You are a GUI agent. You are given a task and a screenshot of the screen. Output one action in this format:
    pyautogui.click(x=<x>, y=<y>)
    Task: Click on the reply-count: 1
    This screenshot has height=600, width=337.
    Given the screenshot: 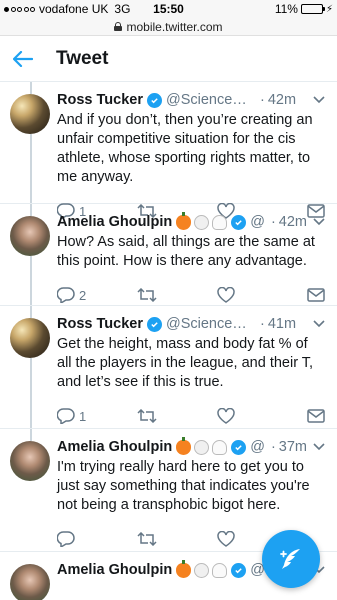 What is the action you would take?
    pyautogui.click(x=83, y=416)
    